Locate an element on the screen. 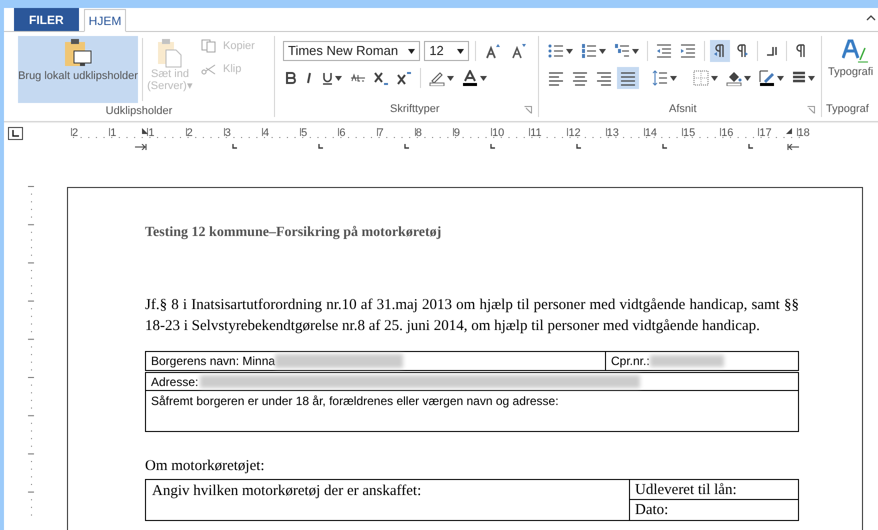 This screenshot has width=878, height=530. group-label: Skrifttyper is located at coordinates (415, 109).